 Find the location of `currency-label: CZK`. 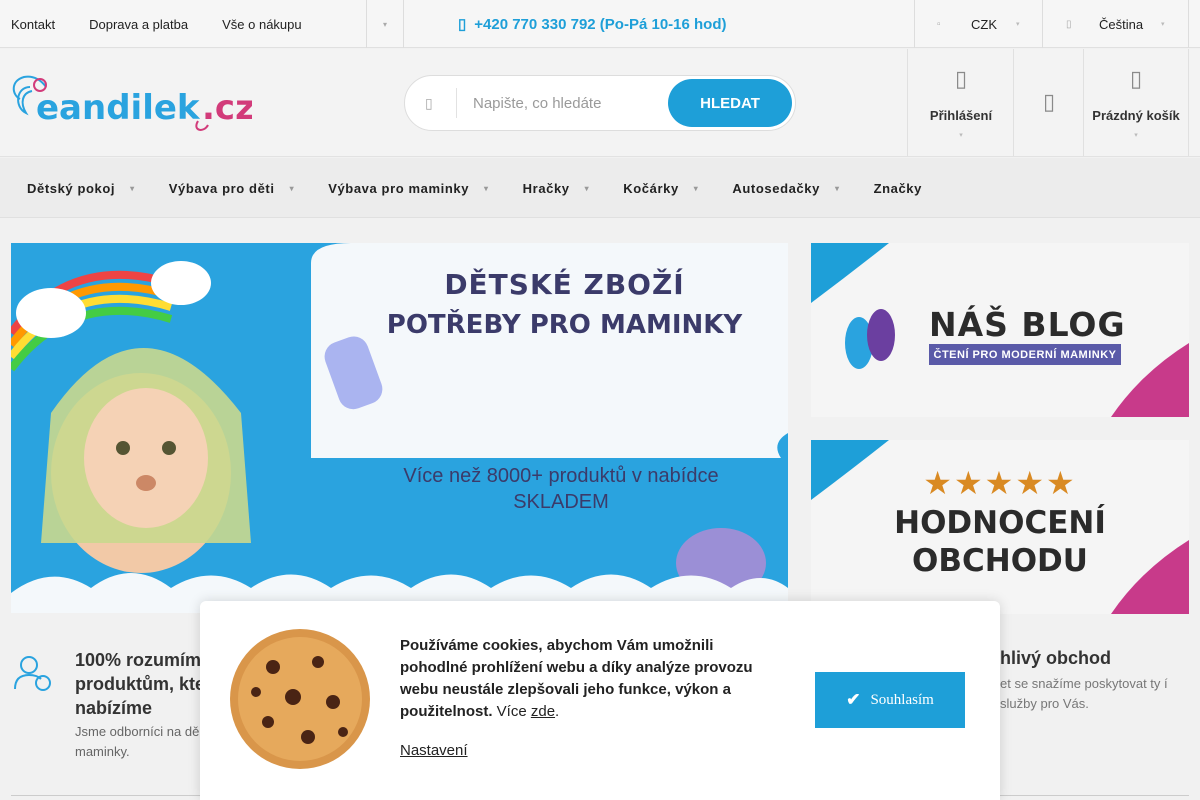

currency-label: CZK is located at coordinates (984, 24).